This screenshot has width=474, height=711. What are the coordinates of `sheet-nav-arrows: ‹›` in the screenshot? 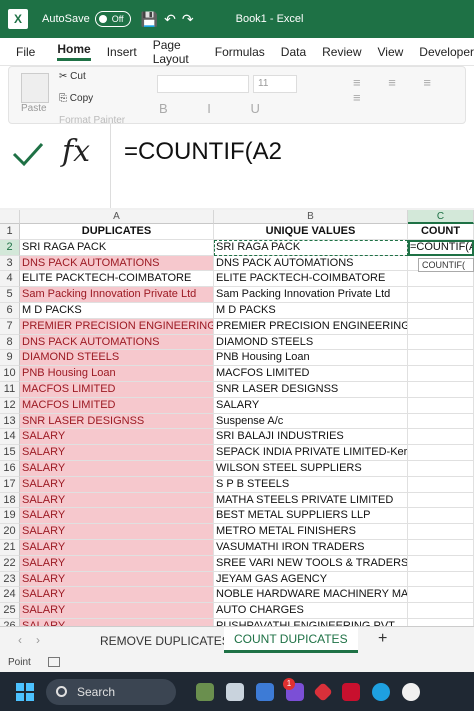 It's located at (36, 640).